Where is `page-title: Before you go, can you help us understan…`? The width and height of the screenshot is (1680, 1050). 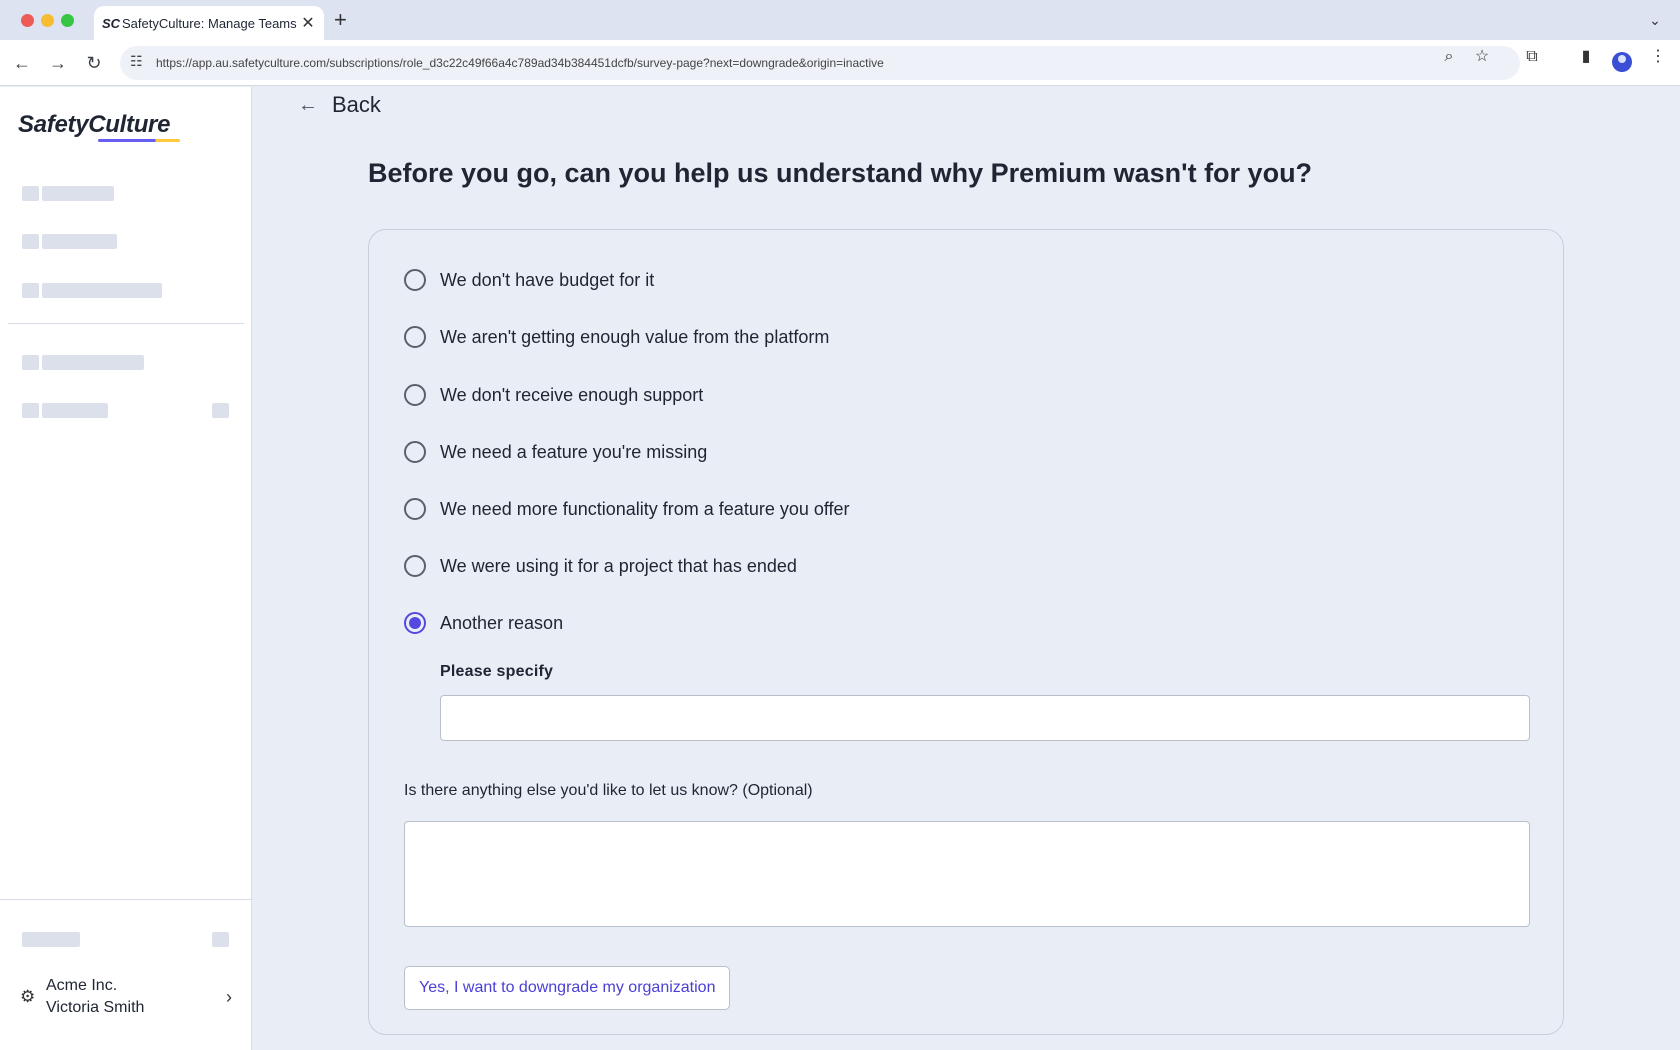
page-title: Before you go, can you help us understan… is located at coordinates (840, 173).